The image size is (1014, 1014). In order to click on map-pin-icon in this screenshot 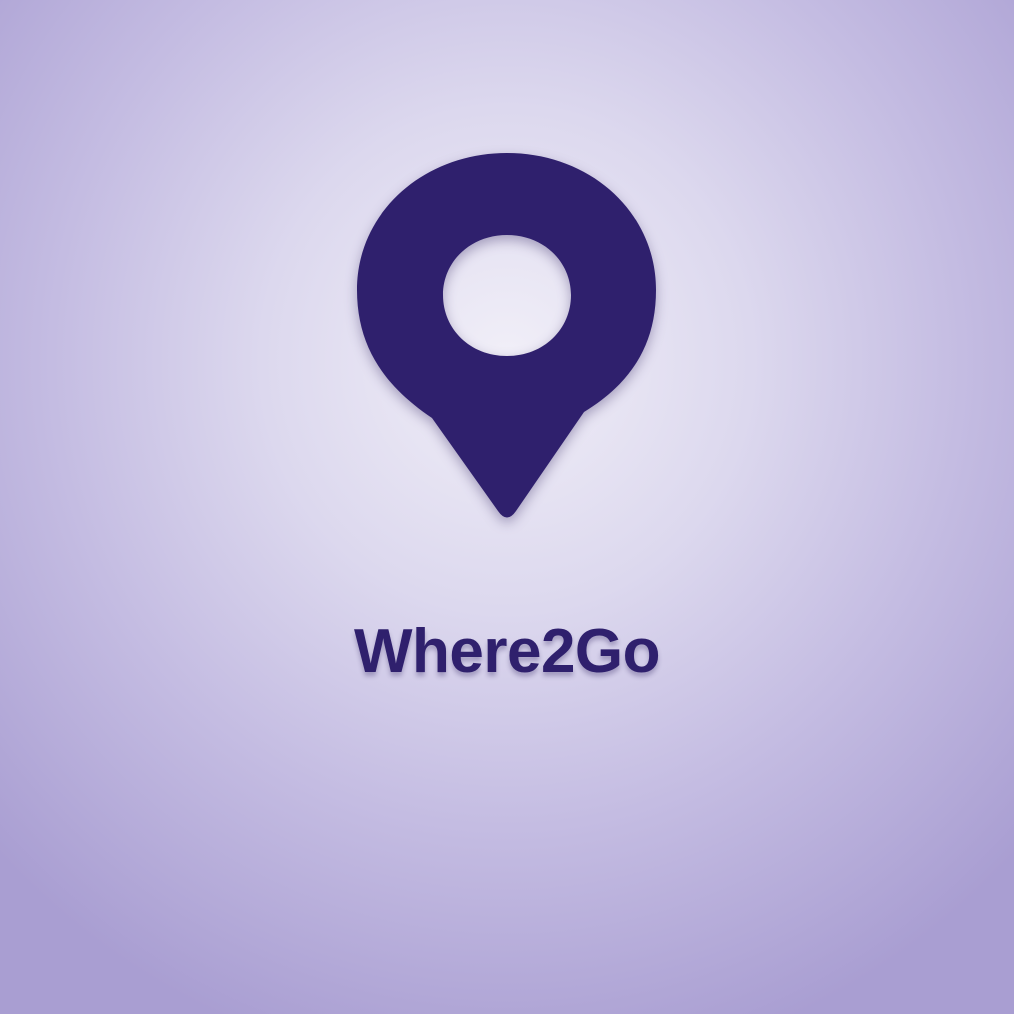, I will do `click(507, 340)`.